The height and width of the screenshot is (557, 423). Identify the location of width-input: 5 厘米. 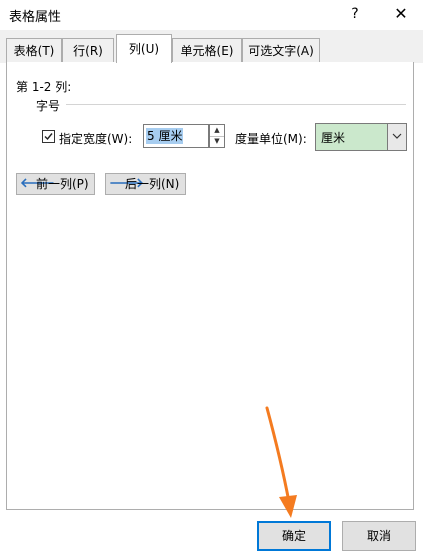
(176, 136).